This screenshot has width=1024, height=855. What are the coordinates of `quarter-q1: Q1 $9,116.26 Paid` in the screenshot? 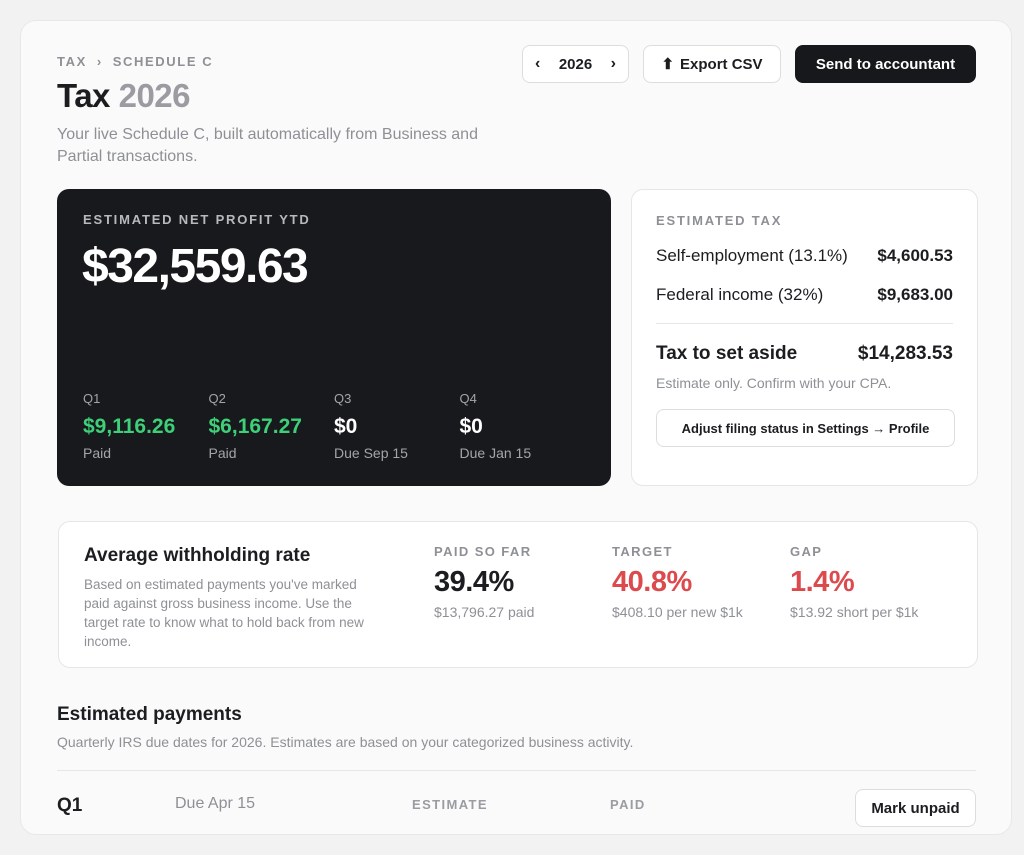 It's located at (146, 426).